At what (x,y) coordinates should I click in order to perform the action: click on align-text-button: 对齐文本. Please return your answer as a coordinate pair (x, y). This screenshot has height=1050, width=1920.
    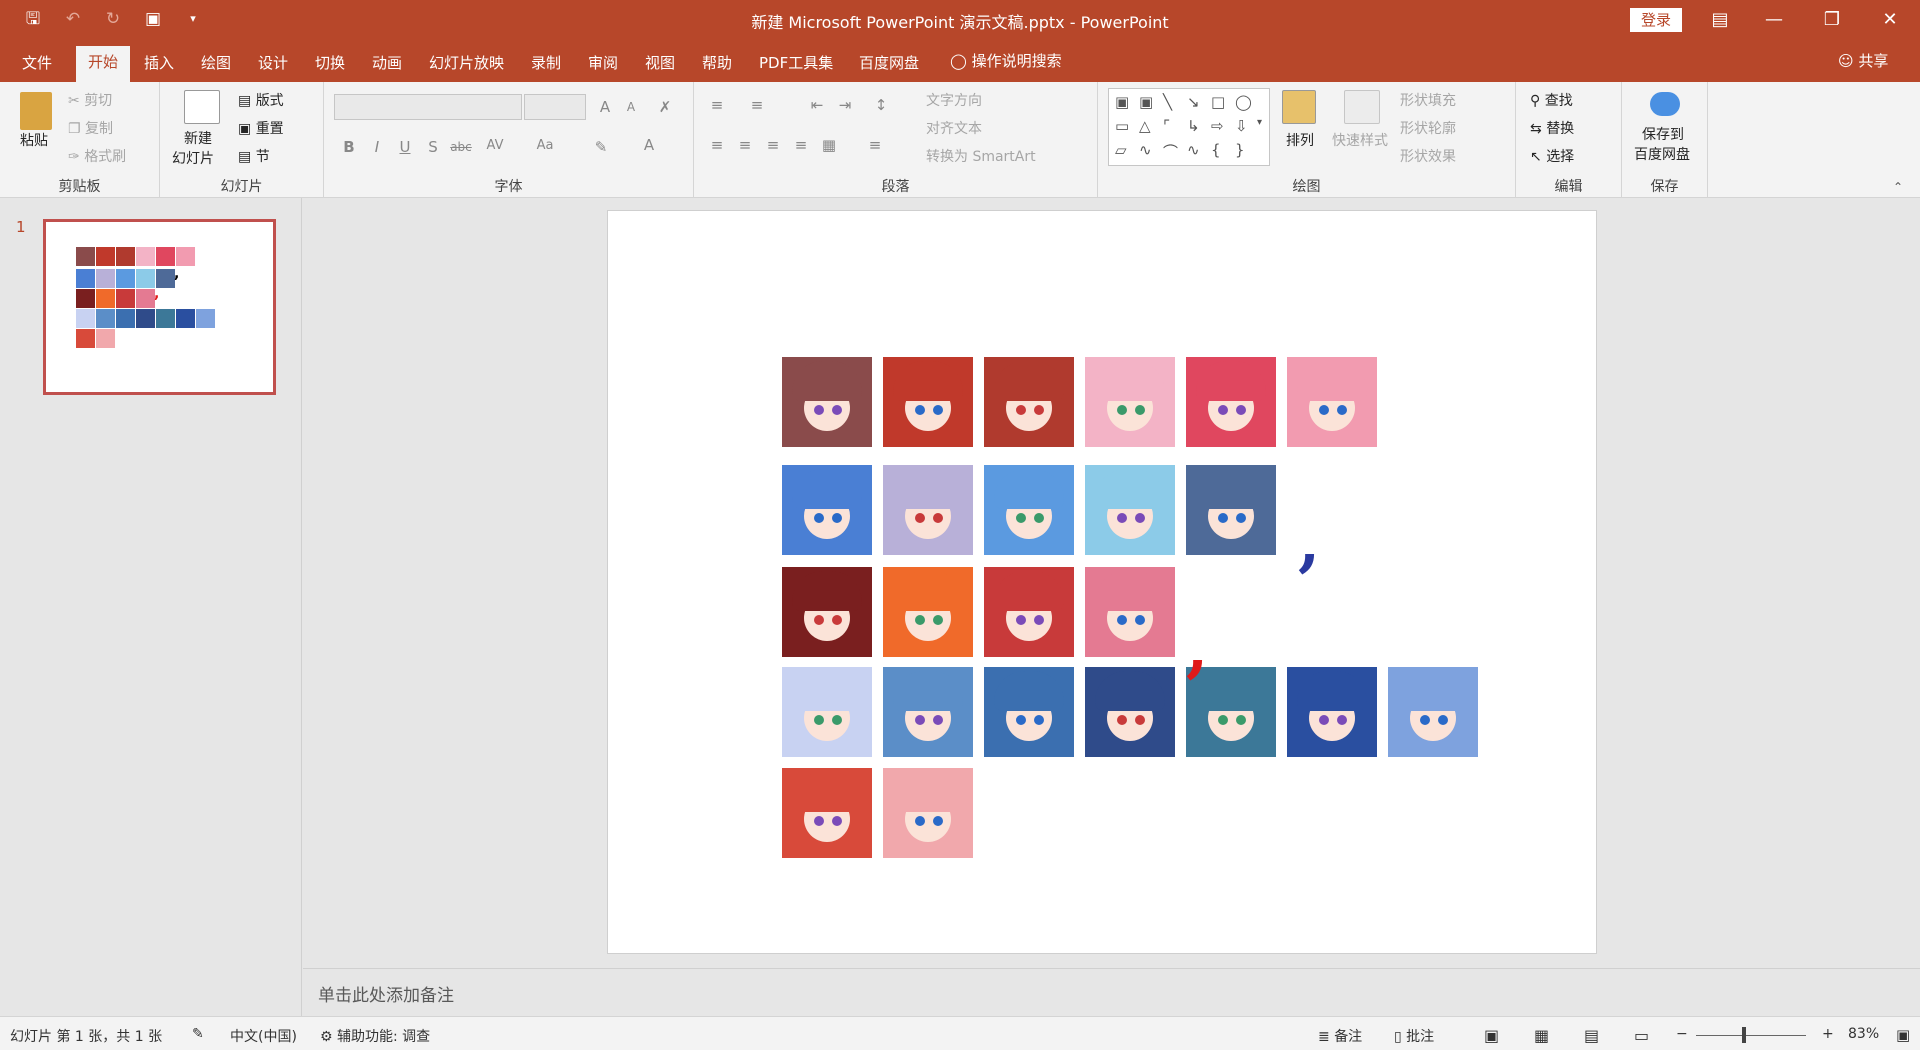
    Looking at the image, I should click on (954, 128).